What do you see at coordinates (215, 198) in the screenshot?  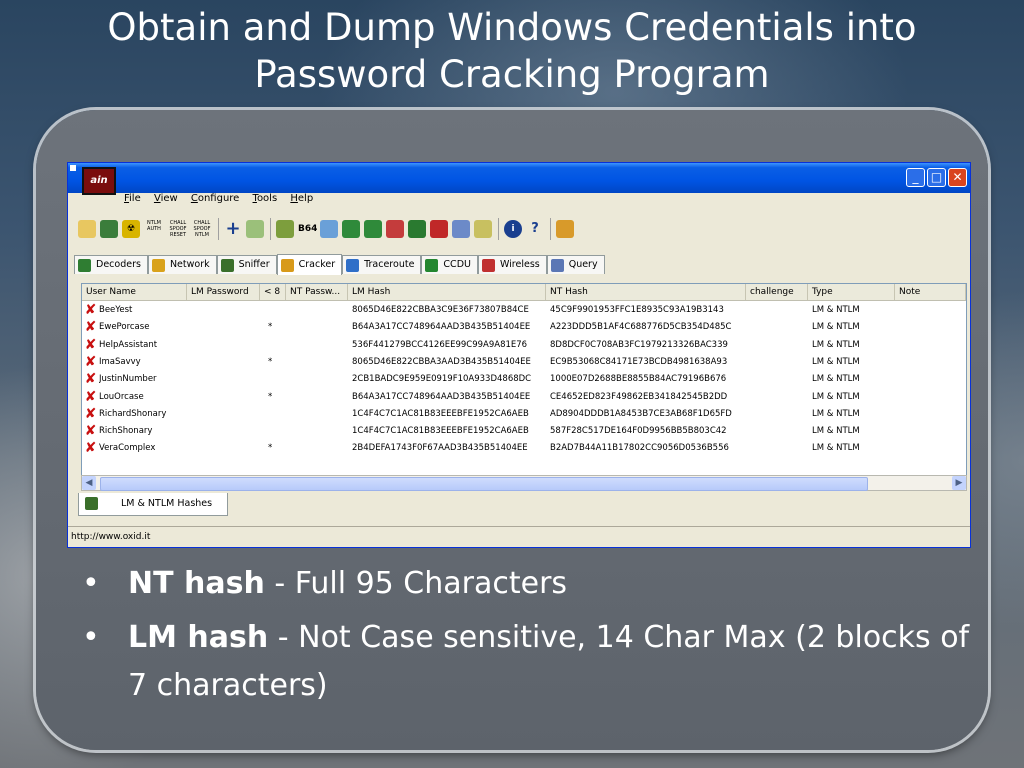 I see `menu-configure: Configure` at bounding box center [215, 198].